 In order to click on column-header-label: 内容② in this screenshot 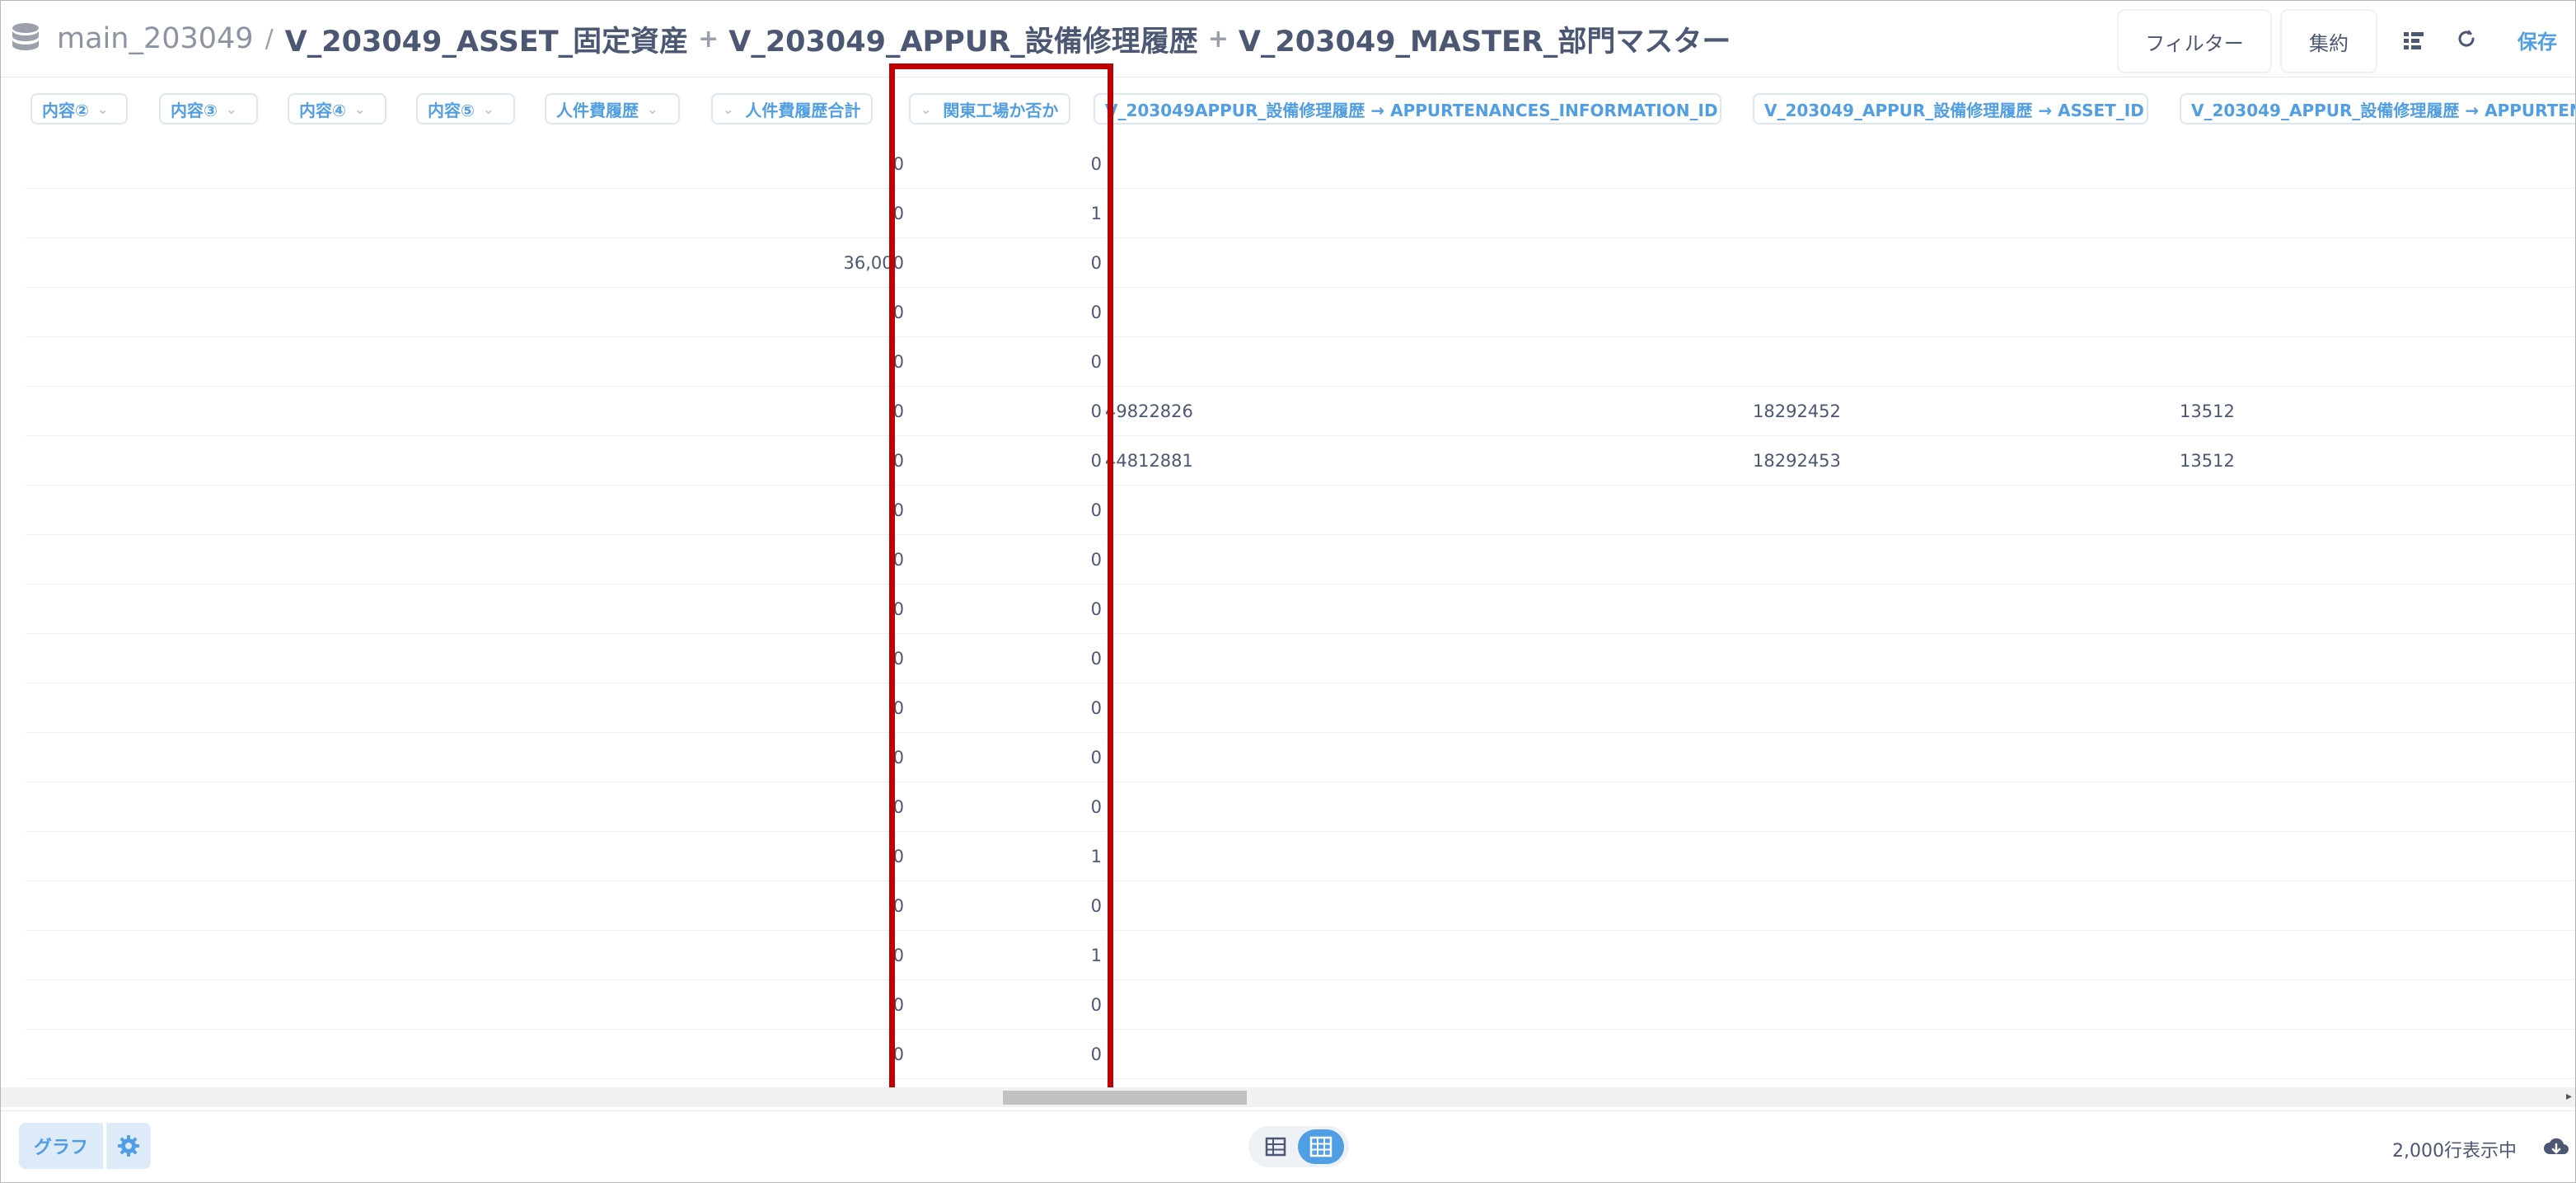, I will do `click(65, 110)`.